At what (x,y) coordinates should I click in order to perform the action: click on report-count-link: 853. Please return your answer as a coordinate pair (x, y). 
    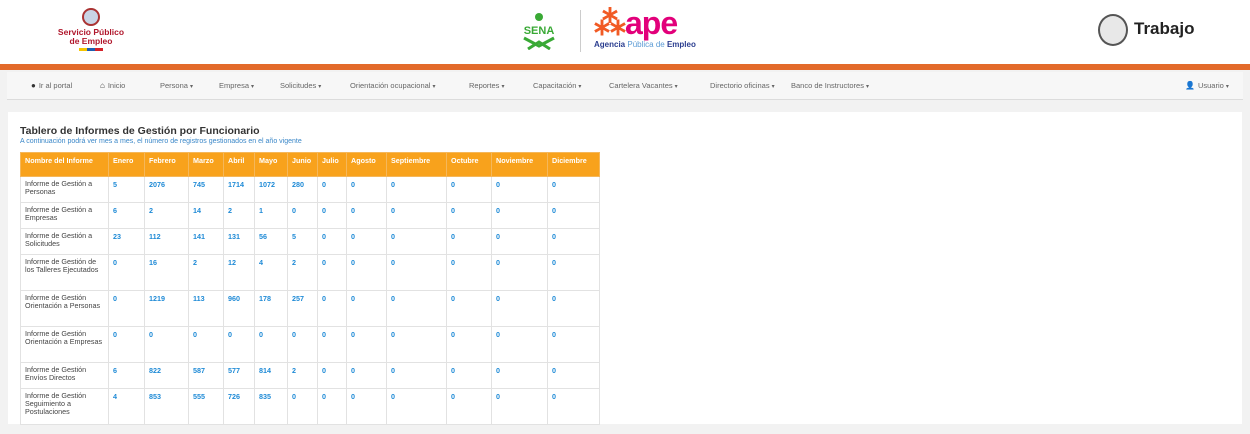
    Looking at the image, I should click on (166, 406).